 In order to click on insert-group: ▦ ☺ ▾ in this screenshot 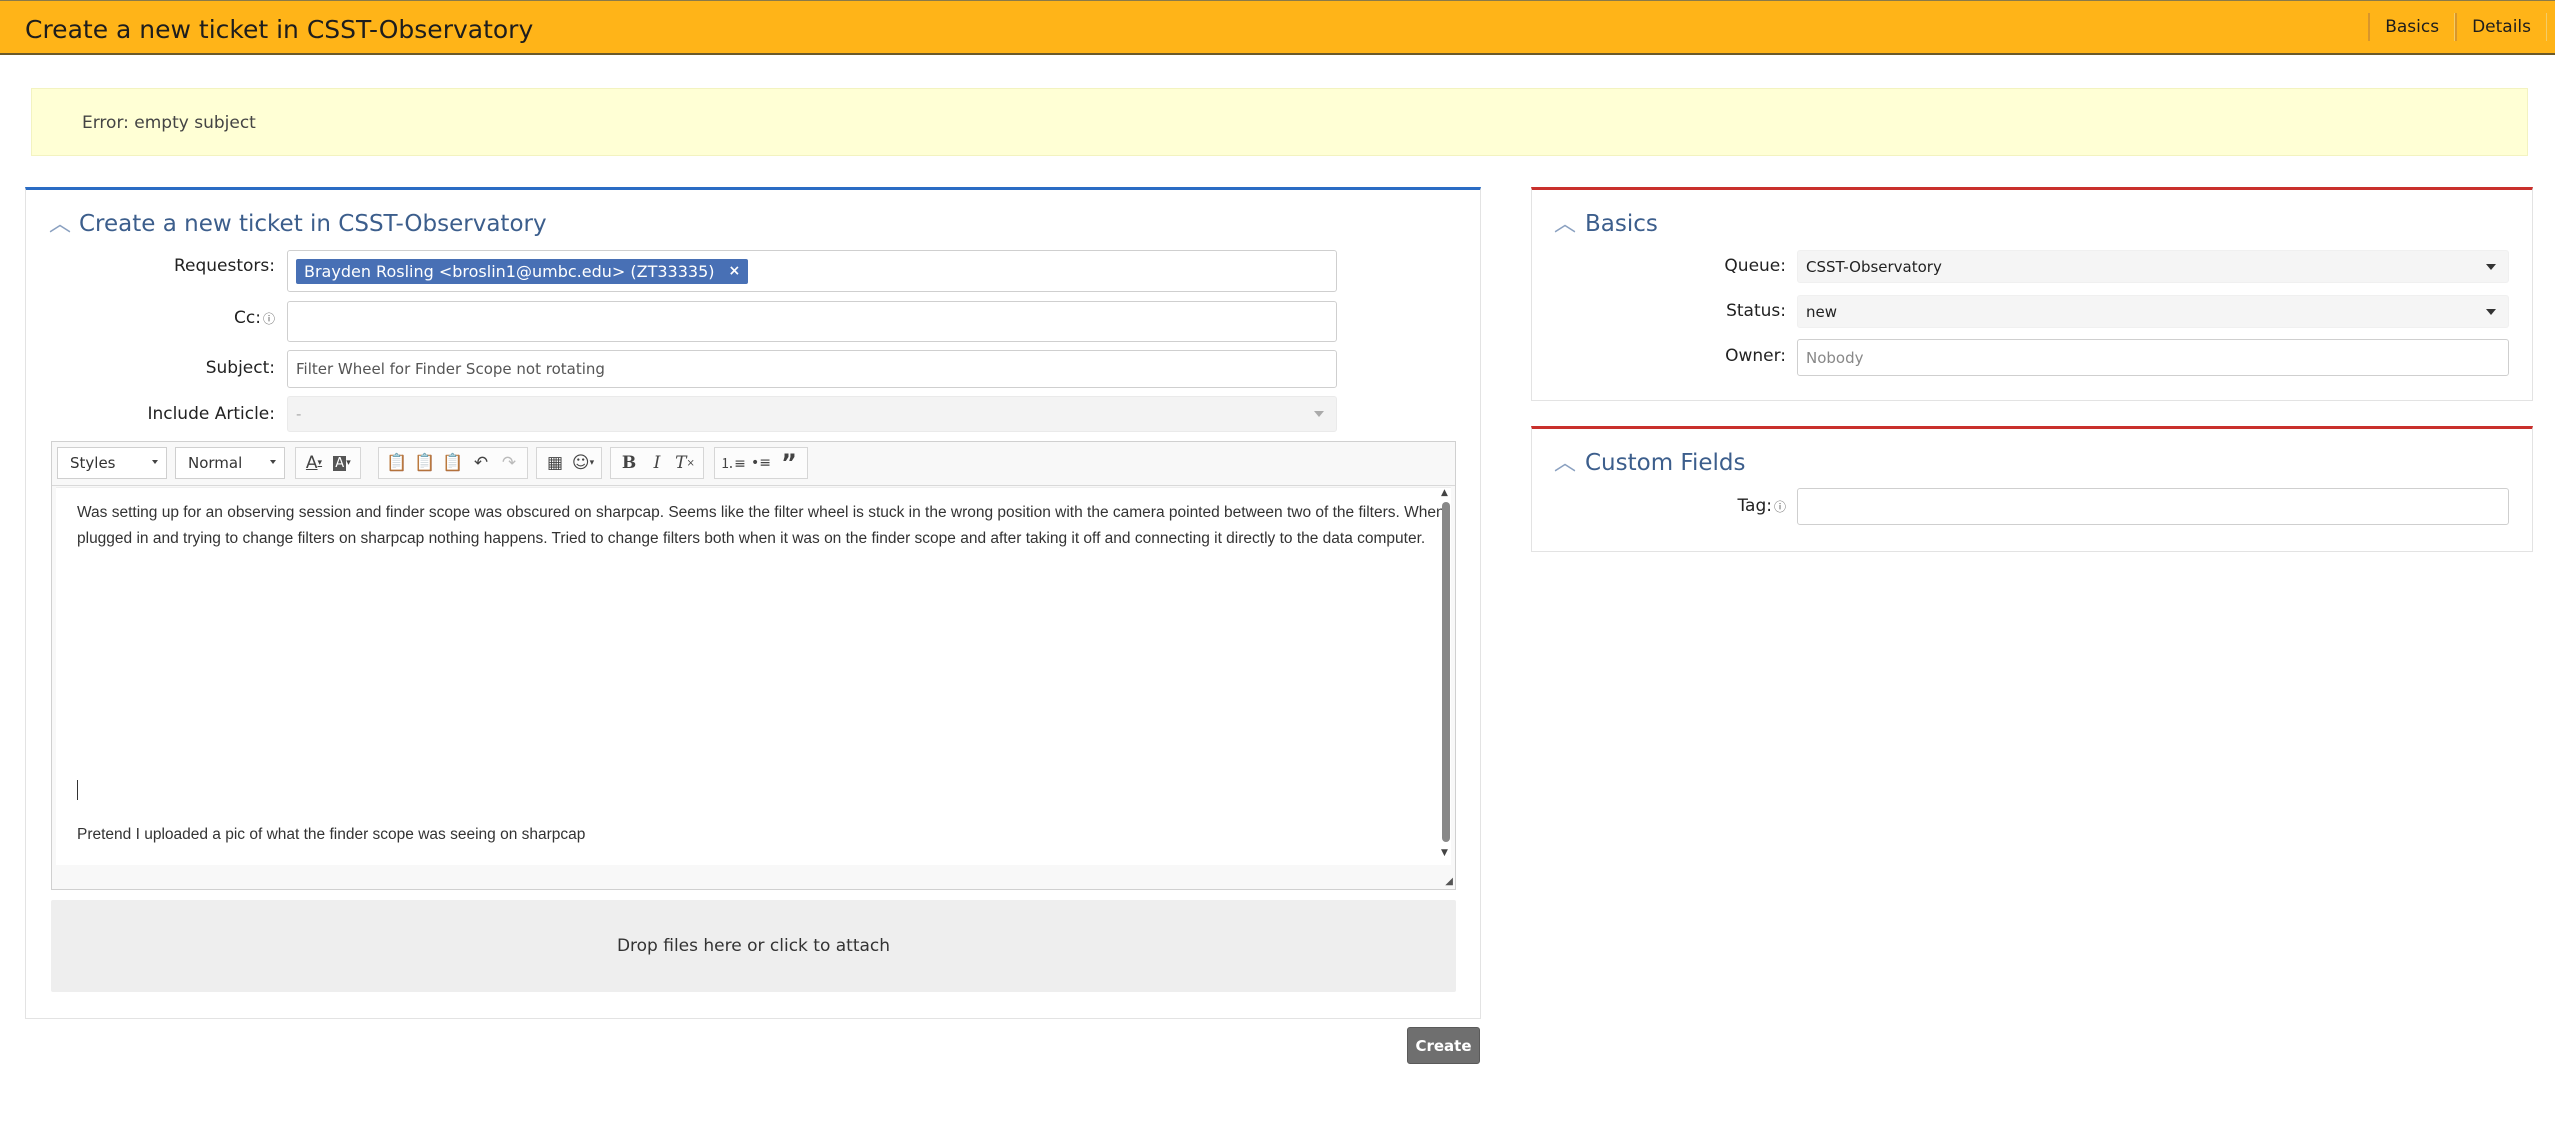, I will do `click(569, 463)`.